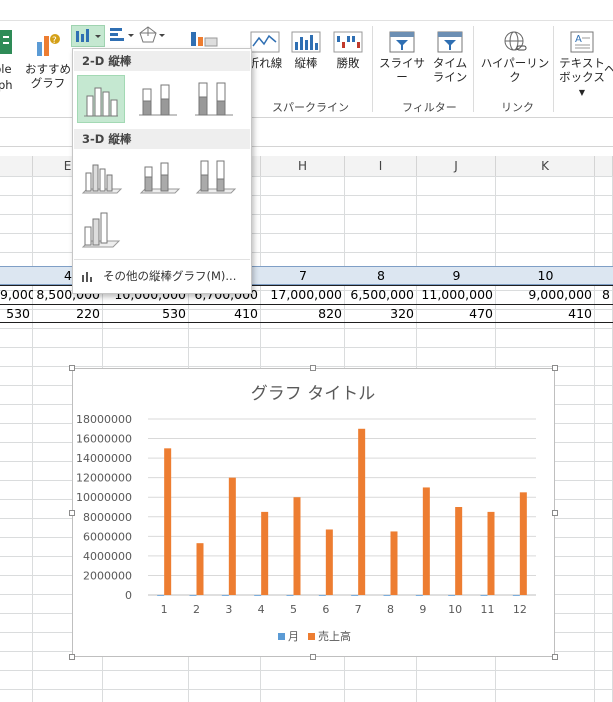 The width and height of the screenshot is (613, 702). I want to click on cell: 9, so click(456, 276).